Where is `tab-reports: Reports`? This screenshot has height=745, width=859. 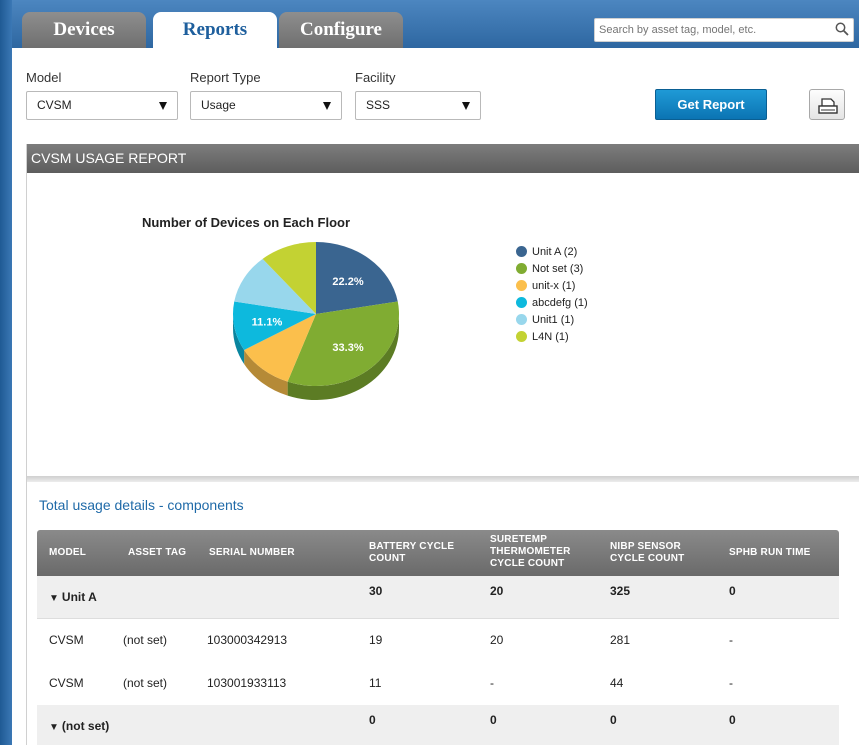 tab-reports: Reports is located at coordinates (215, 30).